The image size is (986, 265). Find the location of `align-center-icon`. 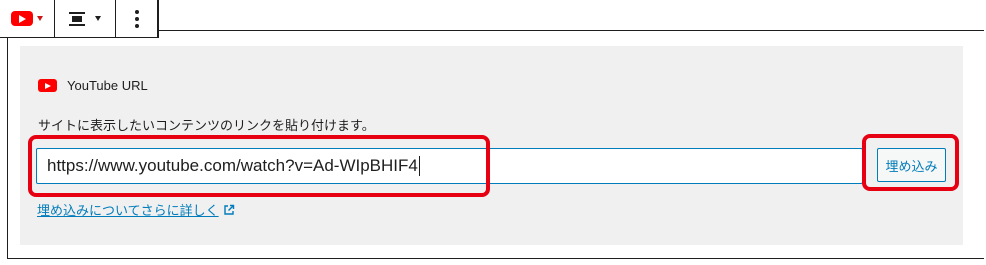

align-center-icon is located at coordinates (77, 18).